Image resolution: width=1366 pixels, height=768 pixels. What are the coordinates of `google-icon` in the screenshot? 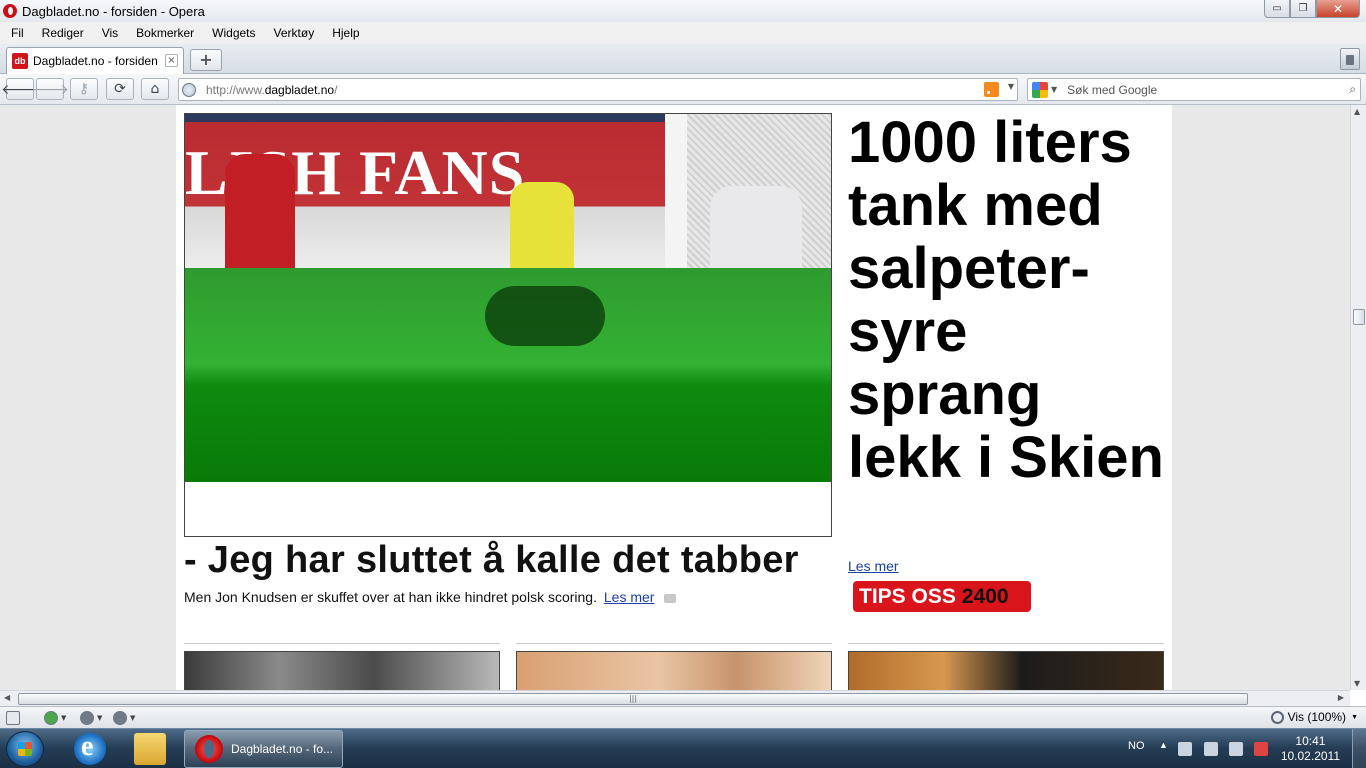 It's located at (1040, 89).